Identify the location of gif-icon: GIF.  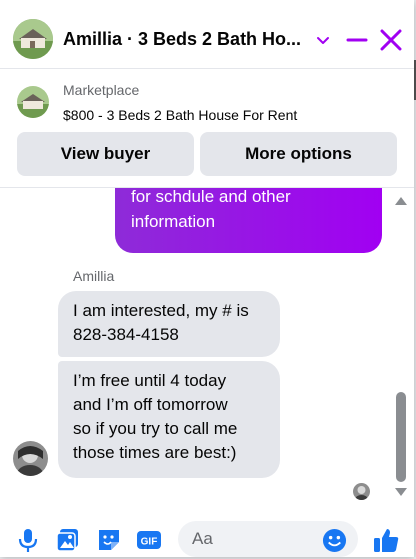
(149, 540).